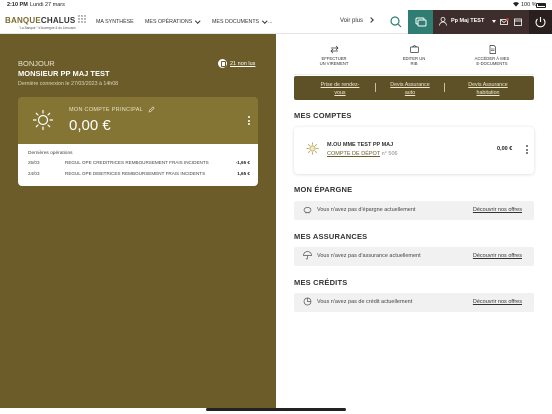  Describe the element at coordinates (518, 22) in the screenshot. I see `calendar-icon` at that location.